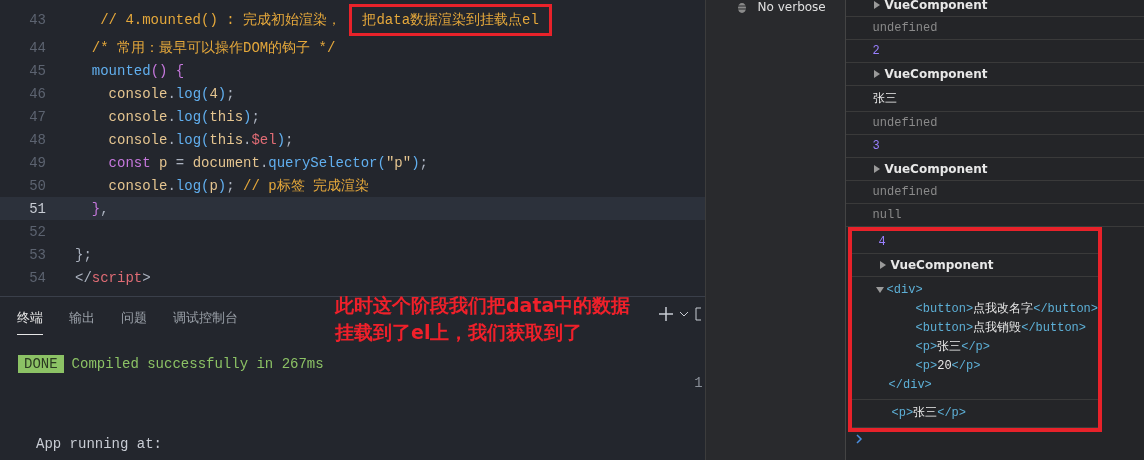 The height and width of the screenshot is (460, 1144). I want to click on panel-tab: 问题, so click(134, 322).